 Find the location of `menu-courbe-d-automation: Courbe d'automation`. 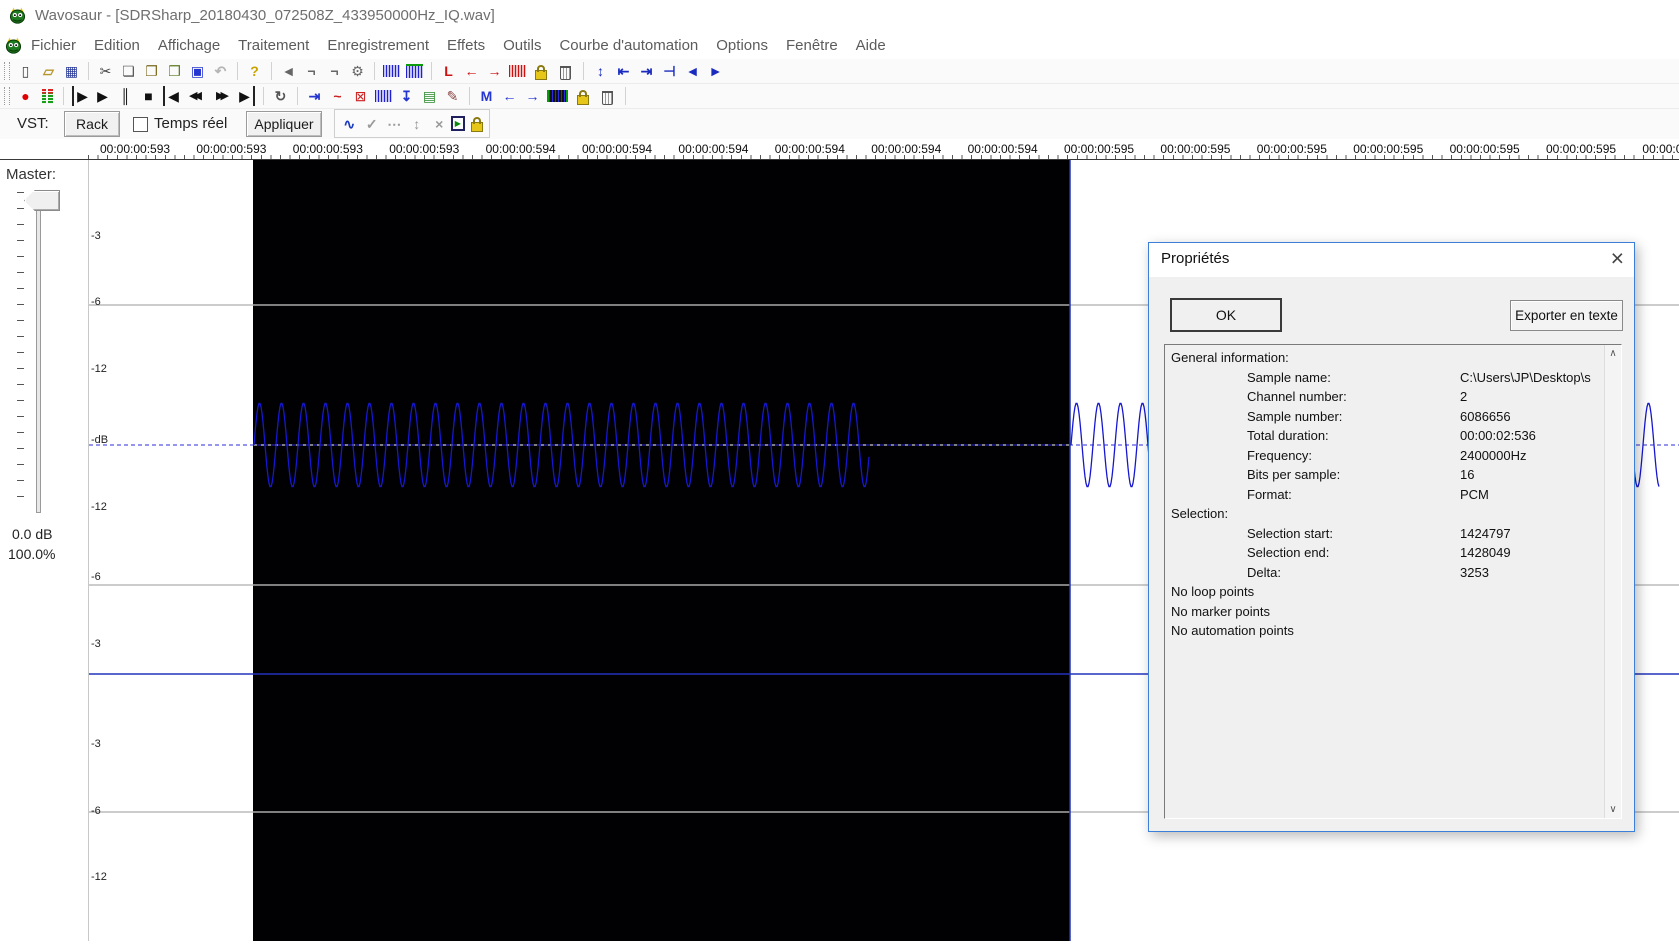

menu-courbe-d-automation: Courbe d'automation is located at coordinates (628, 45).